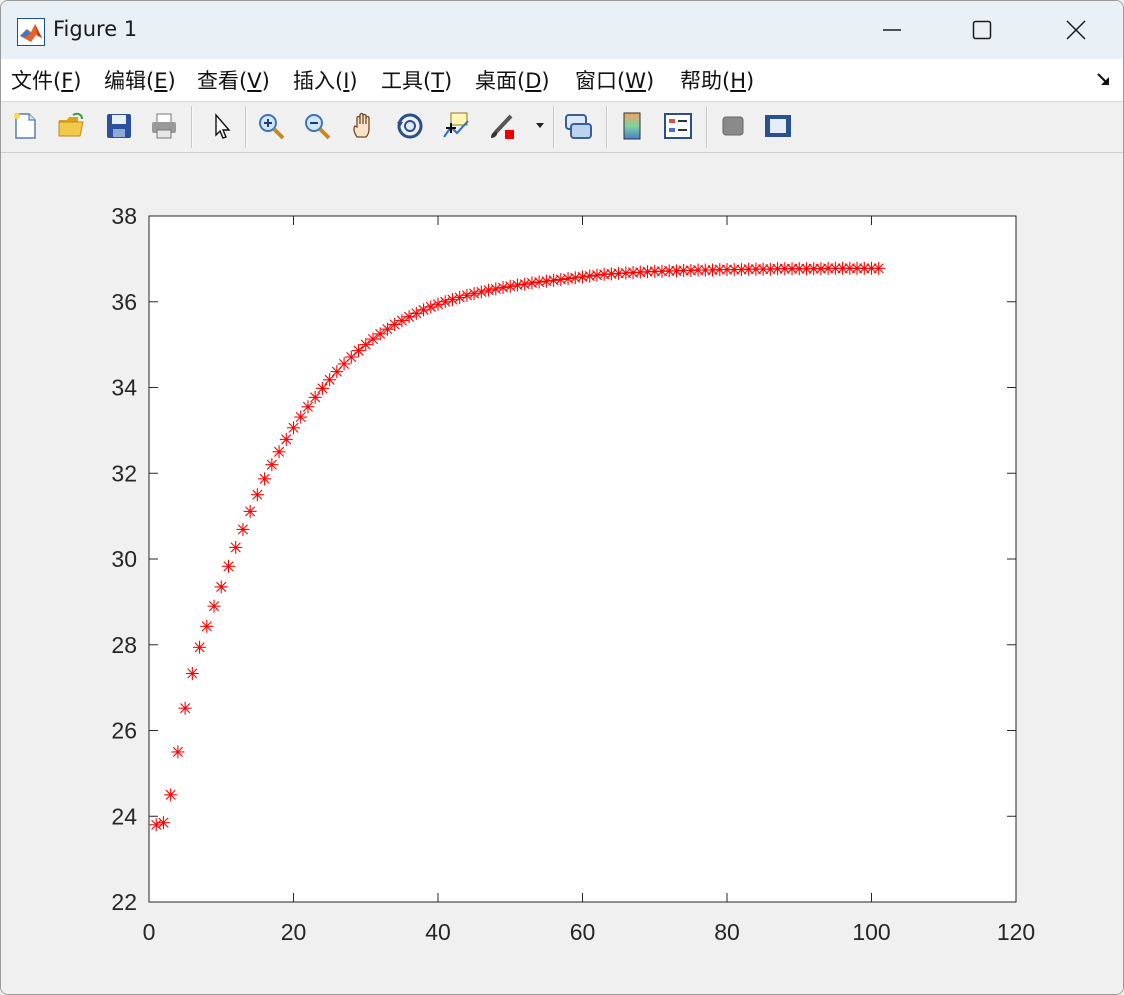 The image size is (1124, 995). I want to click on link-plot-icon, so click(578, 126).